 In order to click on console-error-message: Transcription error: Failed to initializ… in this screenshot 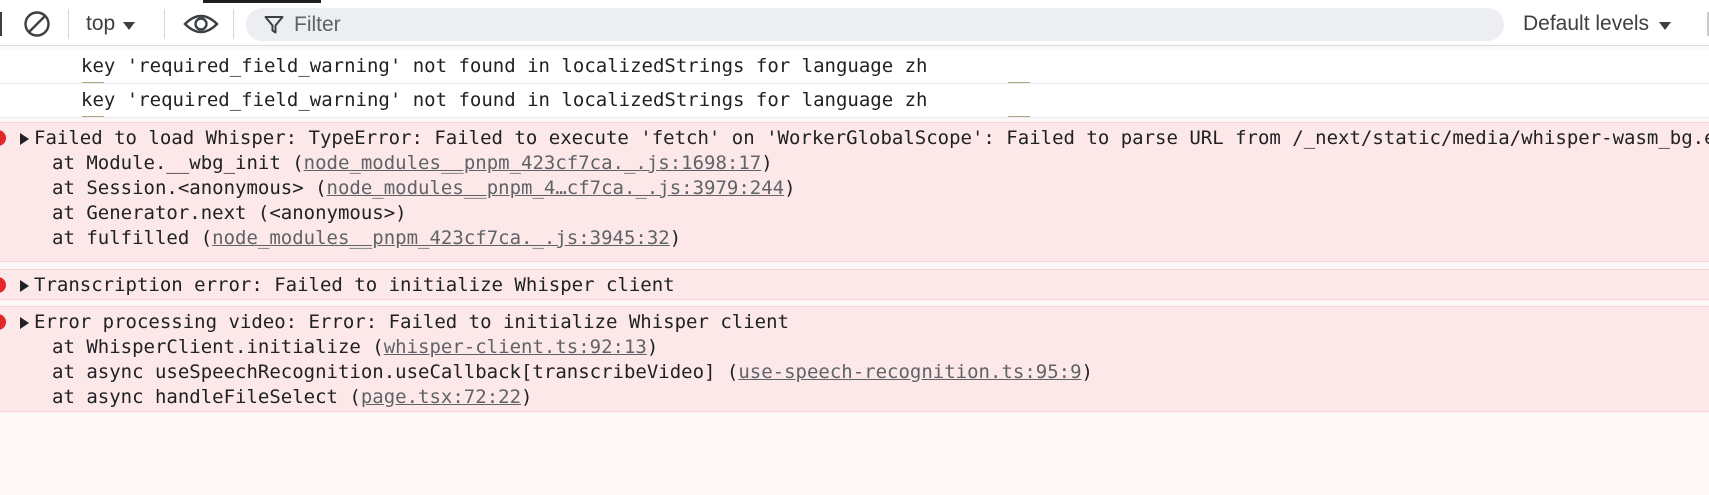, I will do `click(854, 284)`.